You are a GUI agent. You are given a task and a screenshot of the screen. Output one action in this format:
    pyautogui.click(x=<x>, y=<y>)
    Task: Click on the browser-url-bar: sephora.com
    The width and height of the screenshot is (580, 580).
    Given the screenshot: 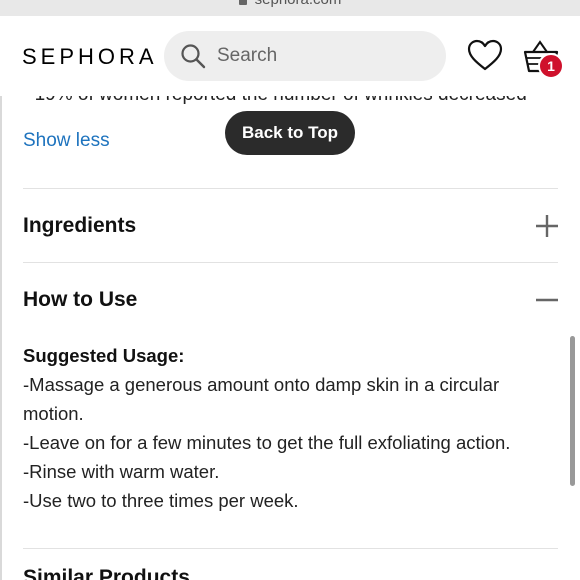 What is the action you would take?
    pyautogui.click(x=290, y=8)
    